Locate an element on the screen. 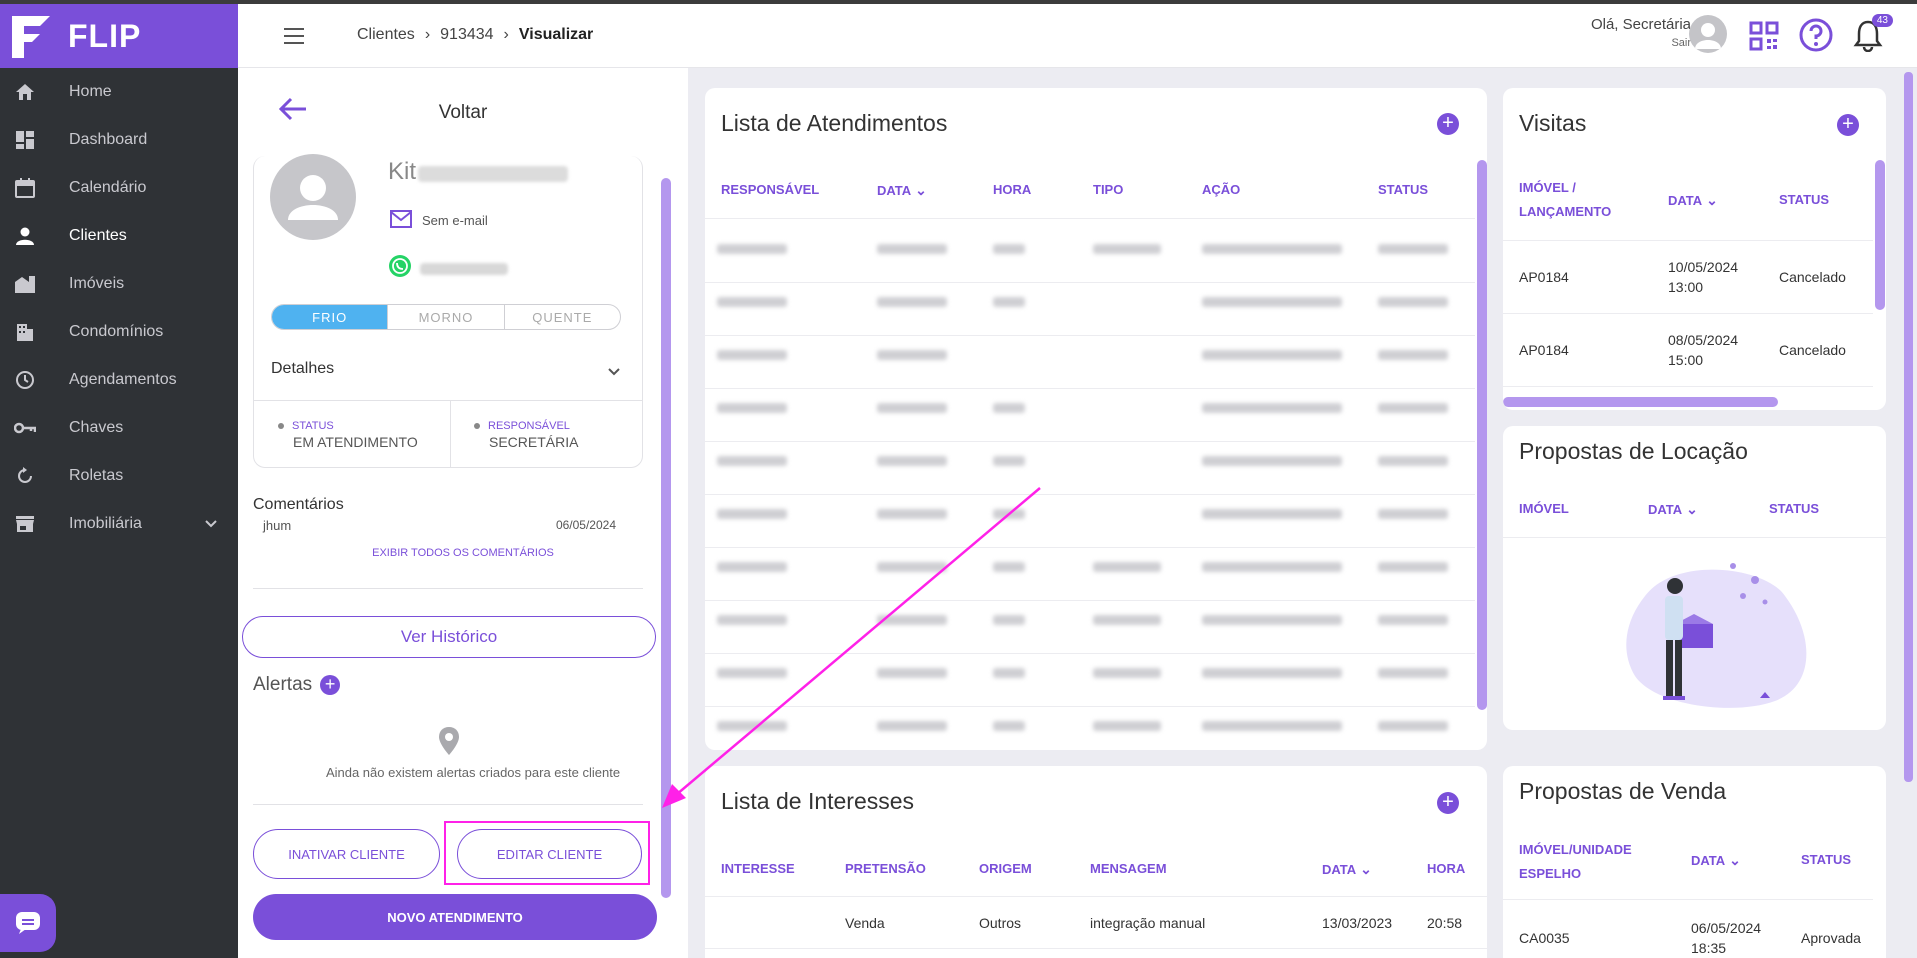  add-interesse-icon: + is located at coordinates (1448, 803).